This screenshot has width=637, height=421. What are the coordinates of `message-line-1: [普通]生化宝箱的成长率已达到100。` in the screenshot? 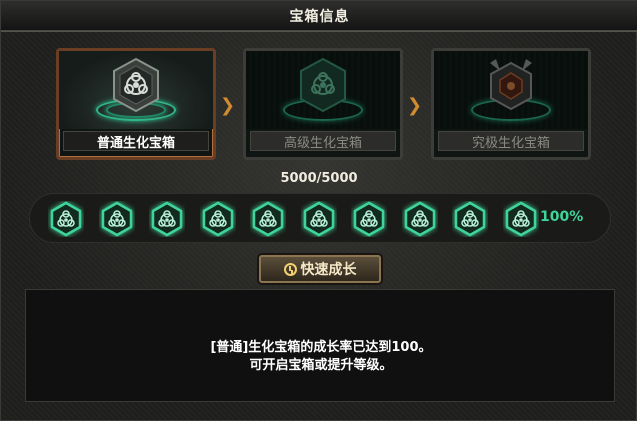 It's located at (321, 347).